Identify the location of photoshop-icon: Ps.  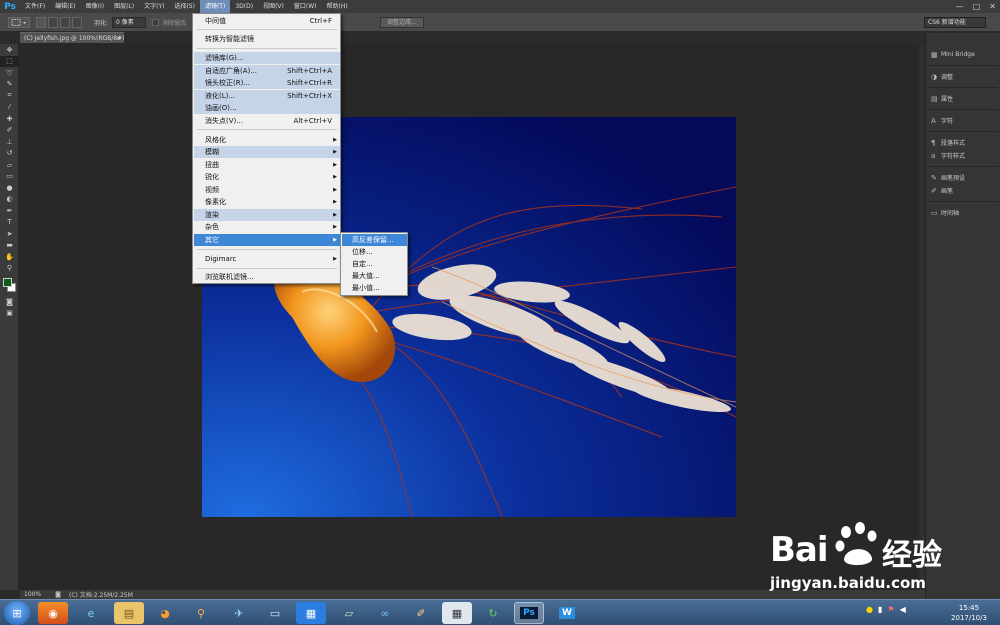
(529, 613).